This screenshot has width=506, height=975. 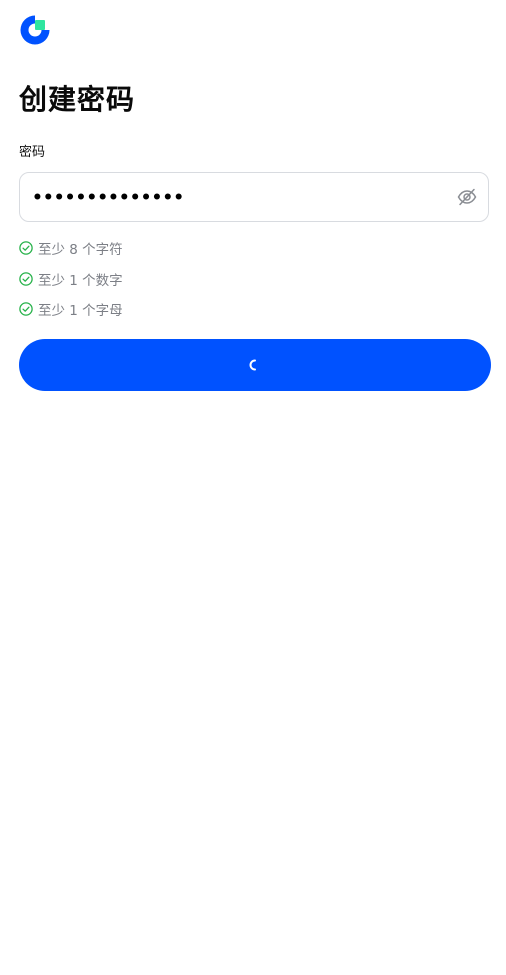 I want to click on eye-off-icon, so click(x=467, y=197).